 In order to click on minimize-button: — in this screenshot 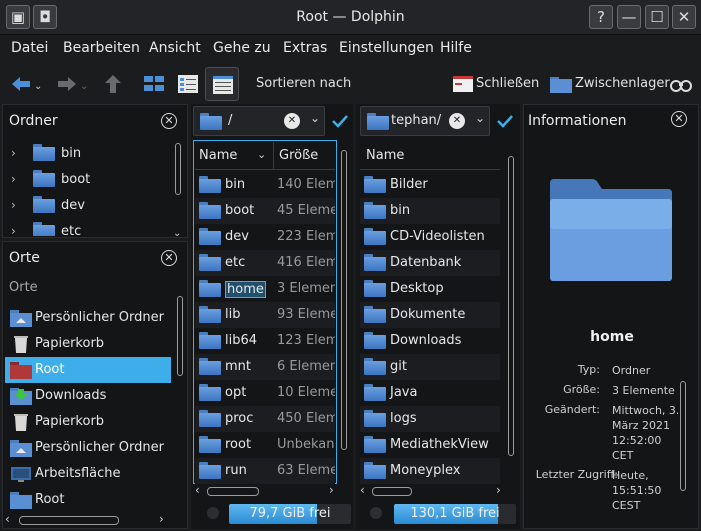, I will do `click(629, 17)`.